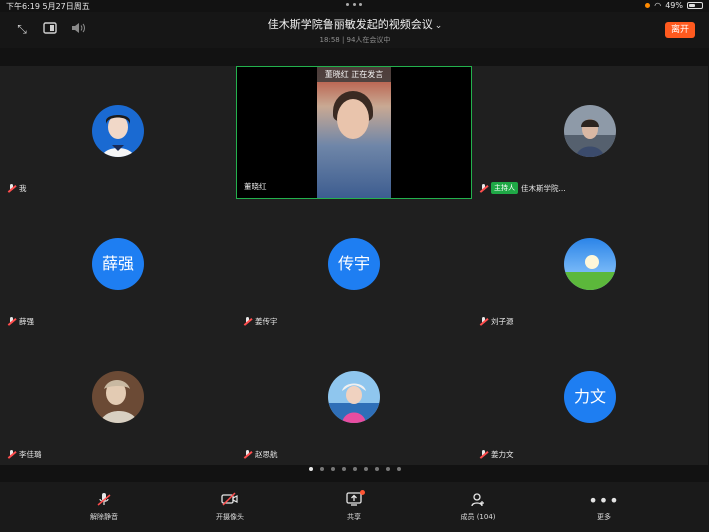  What do you see at coordinates (230, 501) in the screenshot?
I see `camera-off-icon` at bounding box center [230, 501].